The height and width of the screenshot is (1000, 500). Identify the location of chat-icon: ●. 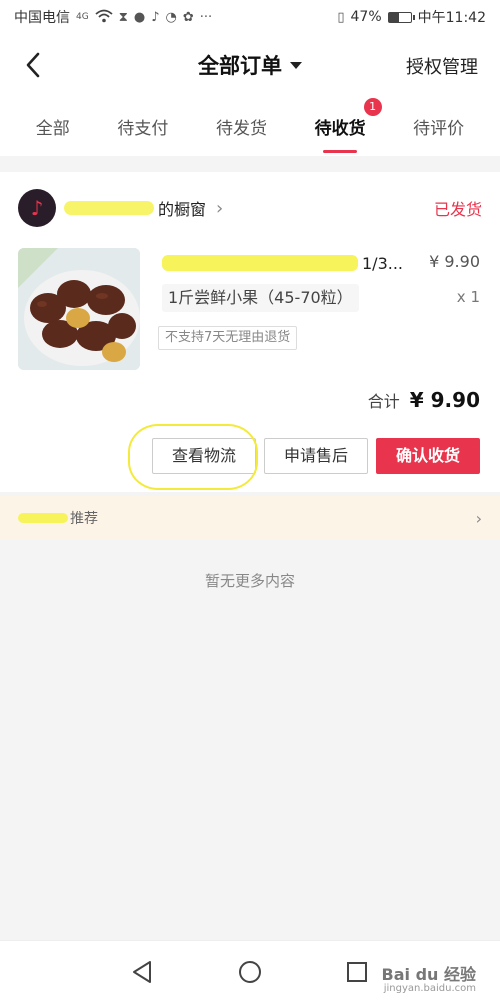
(139, 17).